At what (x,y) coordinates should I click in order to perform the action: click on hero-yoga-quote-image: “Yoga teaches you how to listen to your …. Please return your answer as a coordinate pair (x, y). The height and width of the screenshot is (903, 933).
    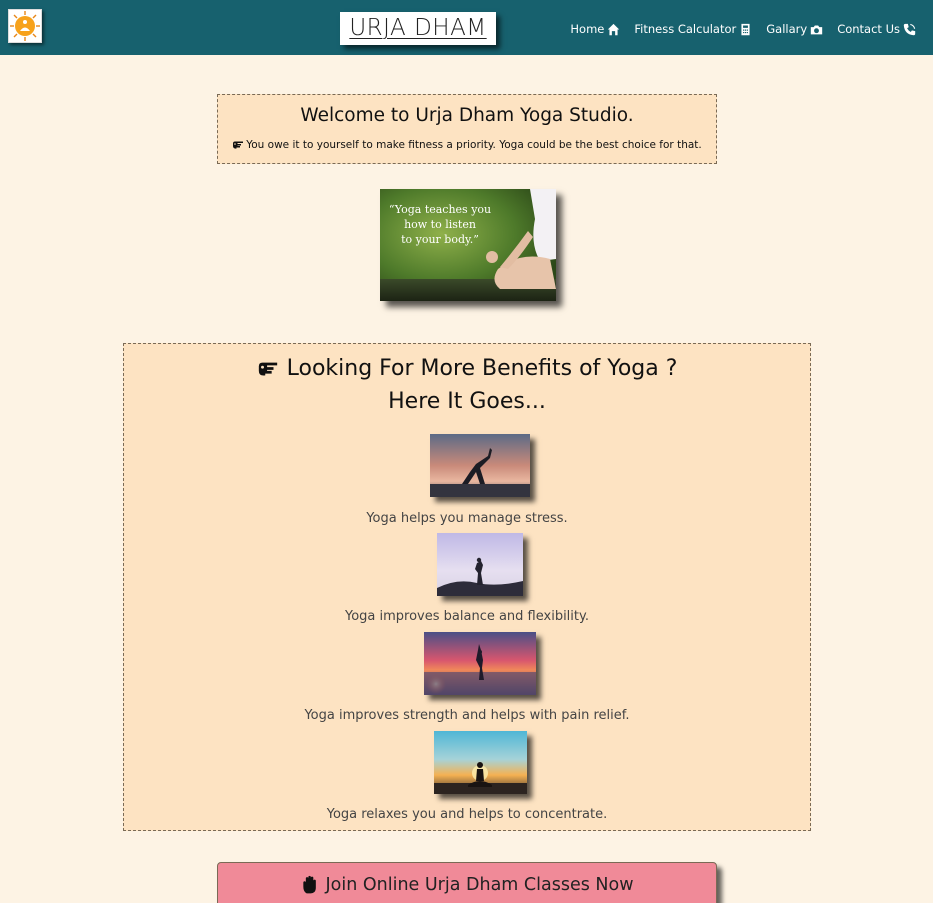
    Looking at the image, I should click on (468, 245).